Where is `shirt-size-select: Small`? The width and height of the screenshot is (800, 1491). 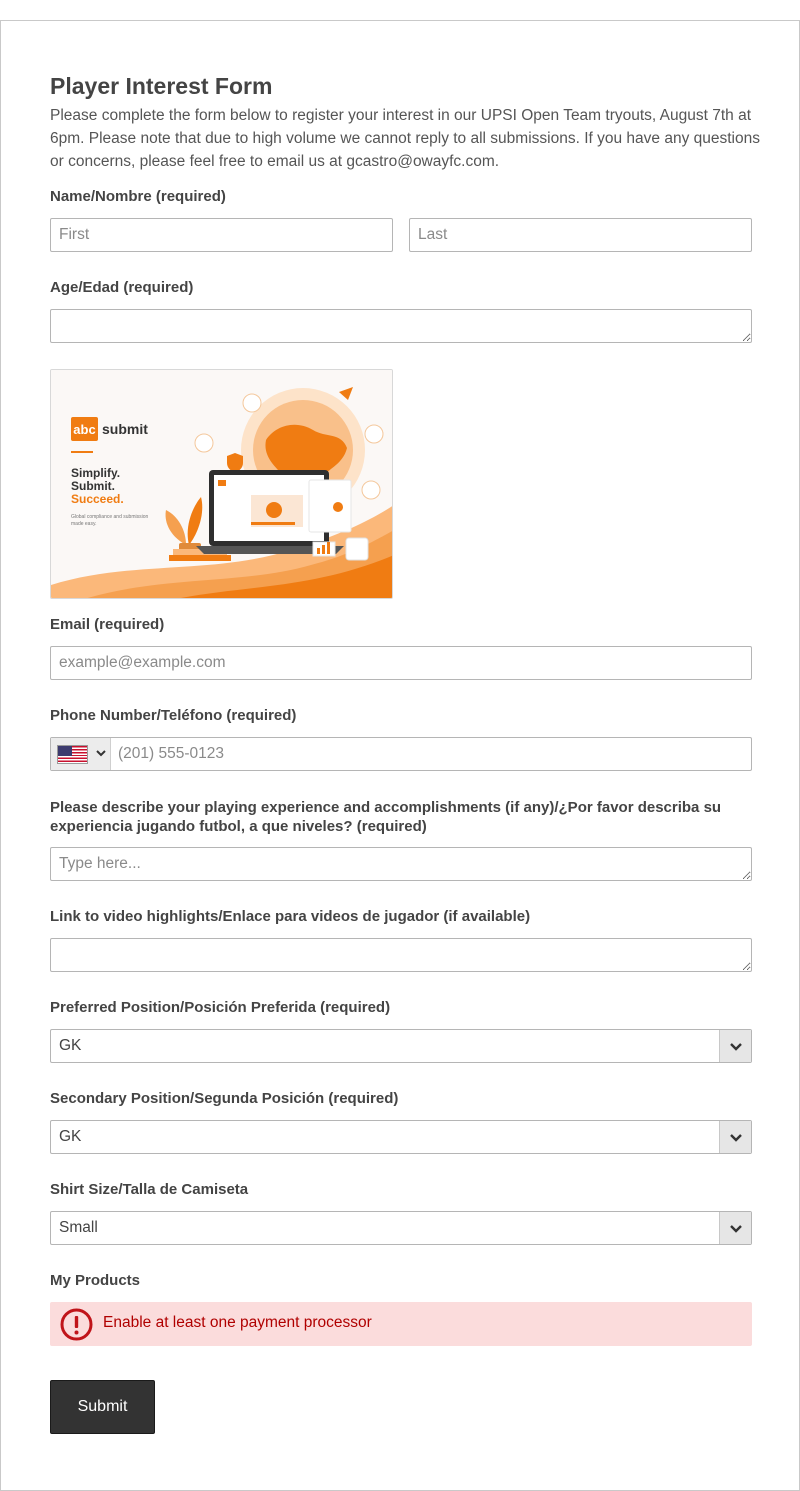
shirt-size-select: Small is located at coordinates (401, 1228).